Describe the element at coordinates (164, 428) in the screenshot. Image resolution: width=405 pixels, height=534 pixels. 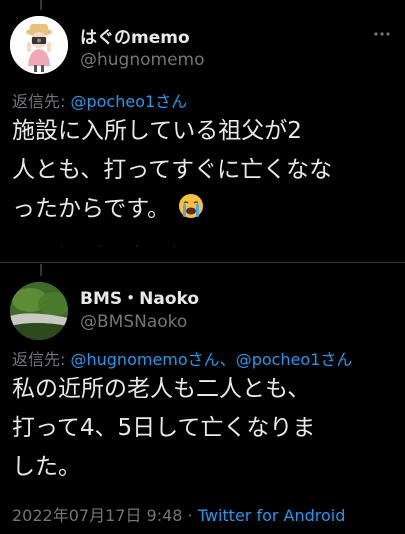
I see `tweet-text-line: 打って4、5日して亡くなりま` at that location.